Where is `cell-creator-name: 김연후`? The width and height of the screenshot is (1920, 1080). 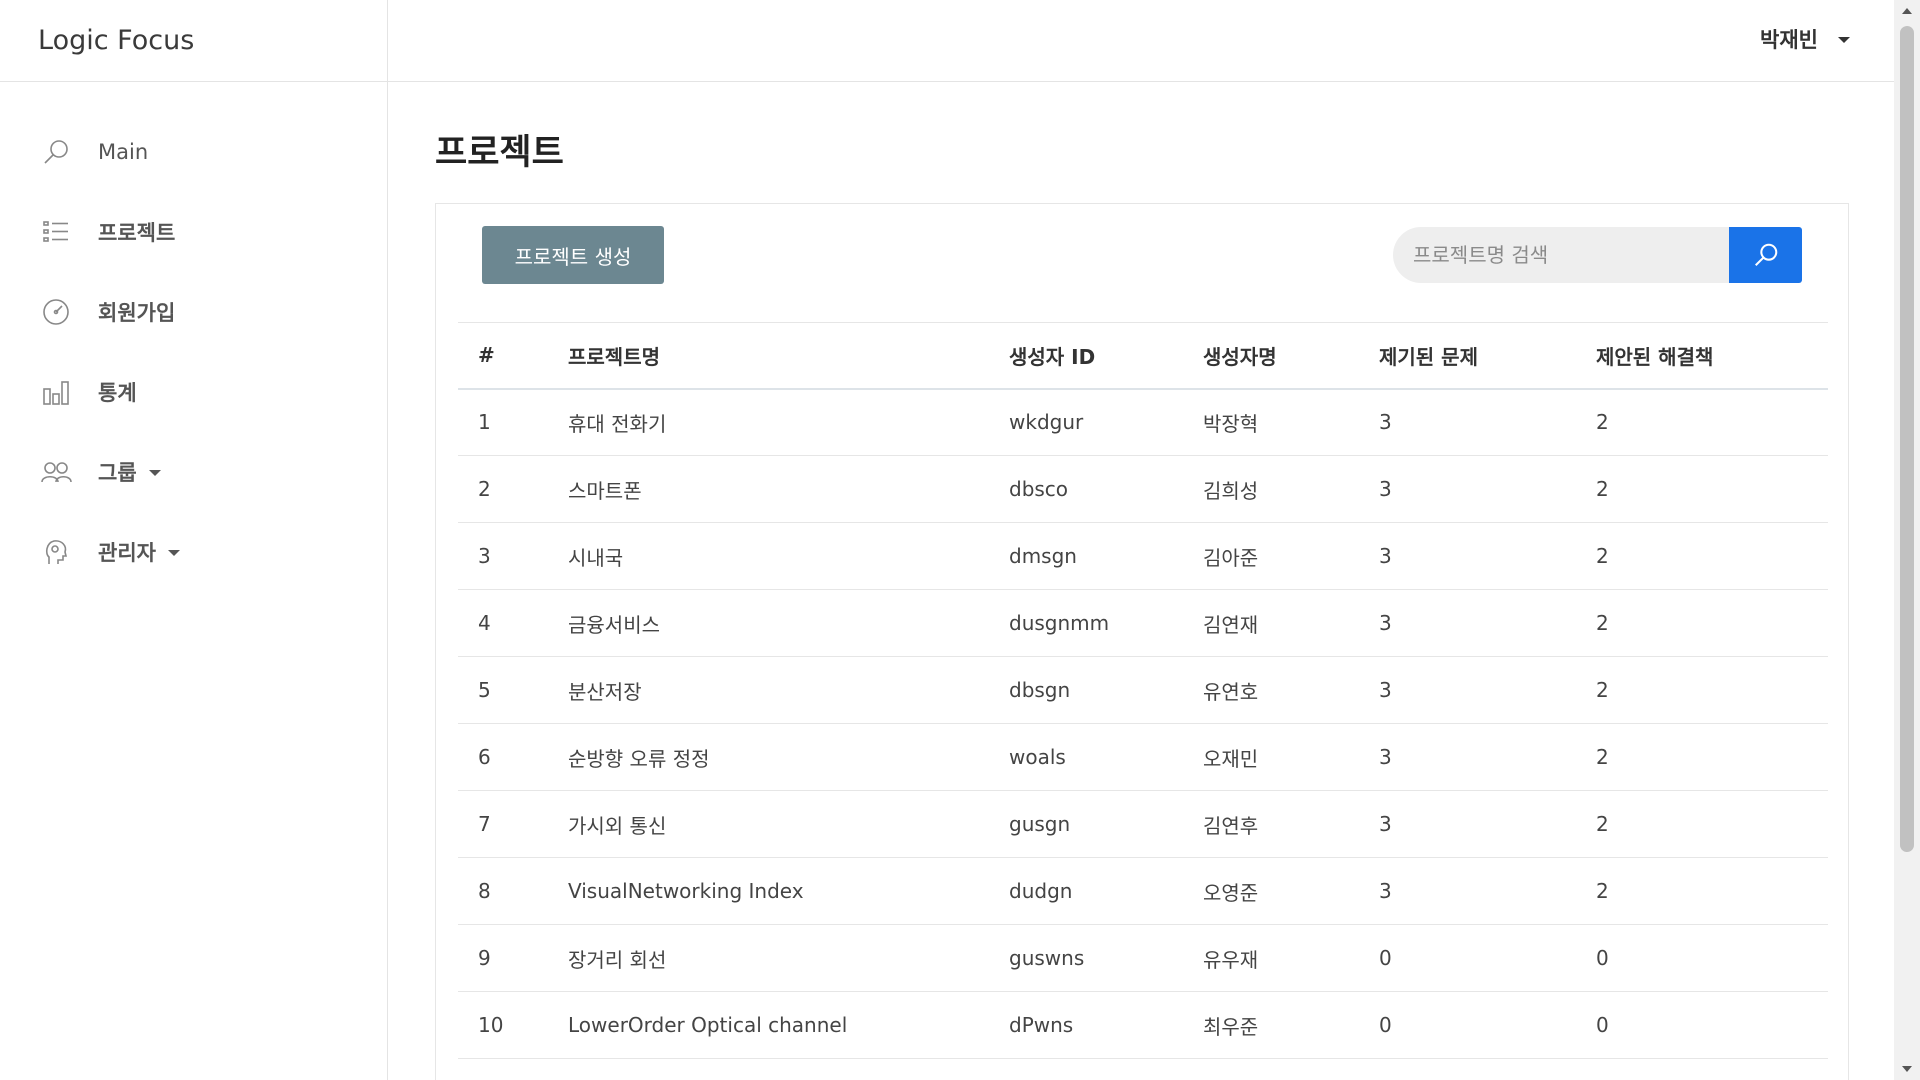 cell-creator-name: 김연후 is located at coordinates (1271, 824).